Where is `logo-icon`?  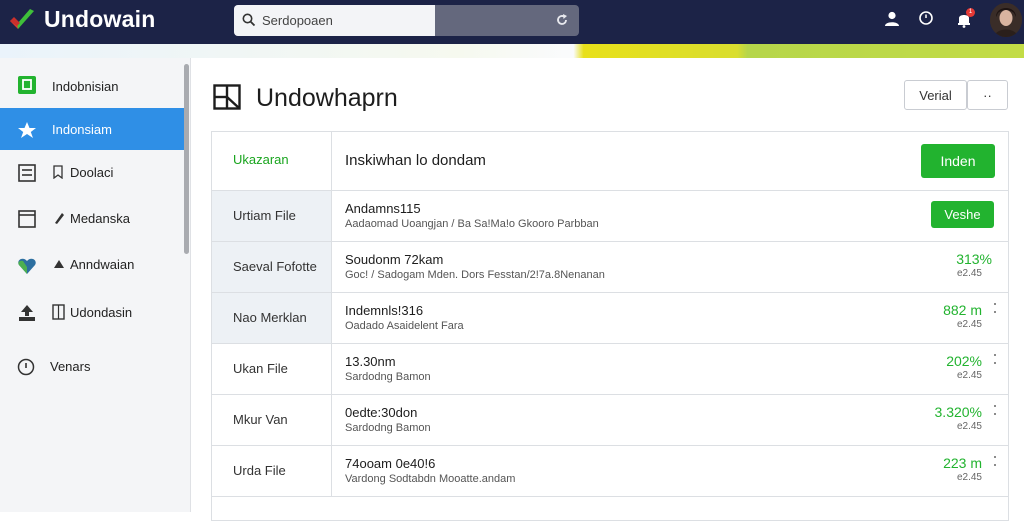
logo-icon is located at coordinates (22, 20).